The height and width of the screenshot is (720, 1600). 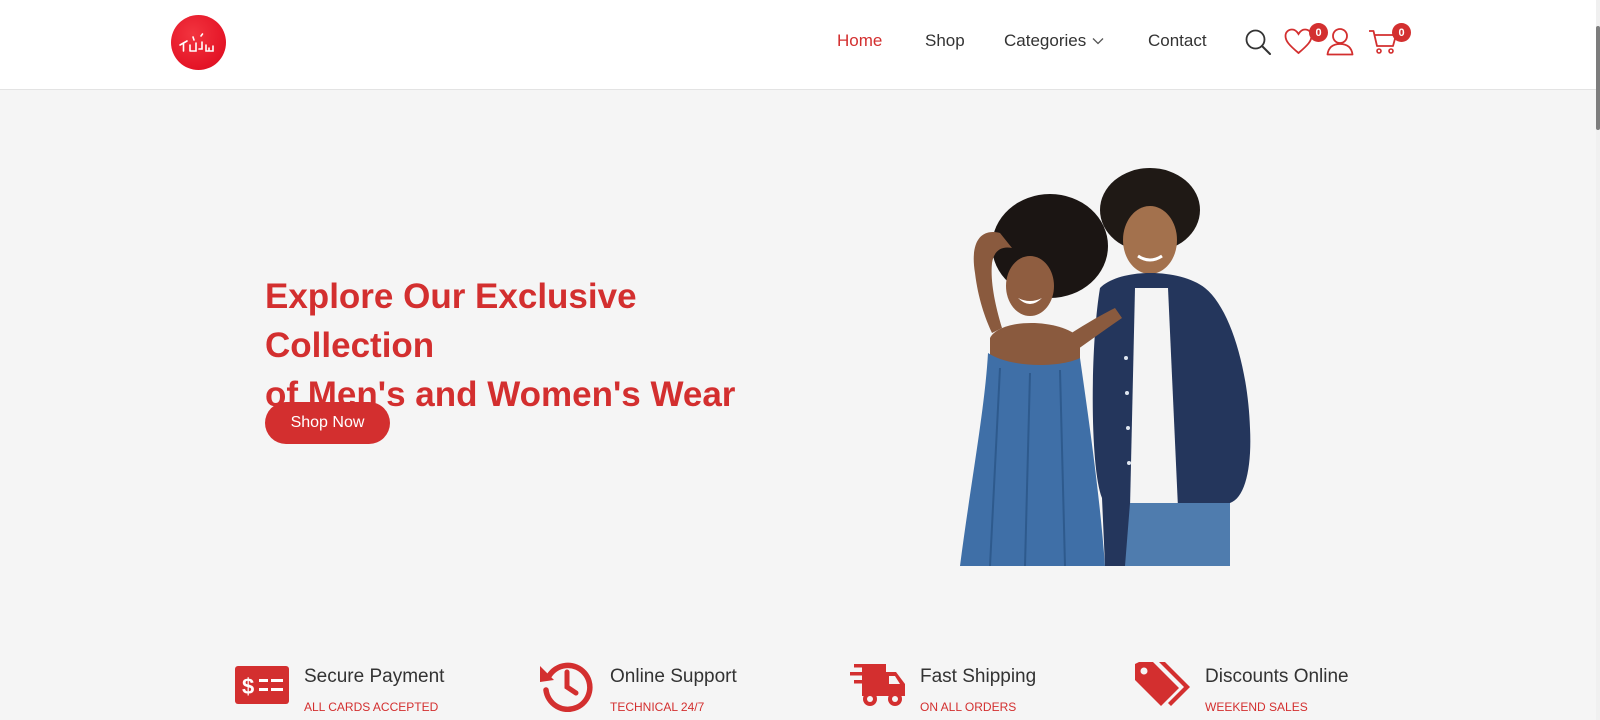 What do you see at coordinates (566, 687) in the screenshot?
I see `history-clock-icon` at bounding box center [566, 687].